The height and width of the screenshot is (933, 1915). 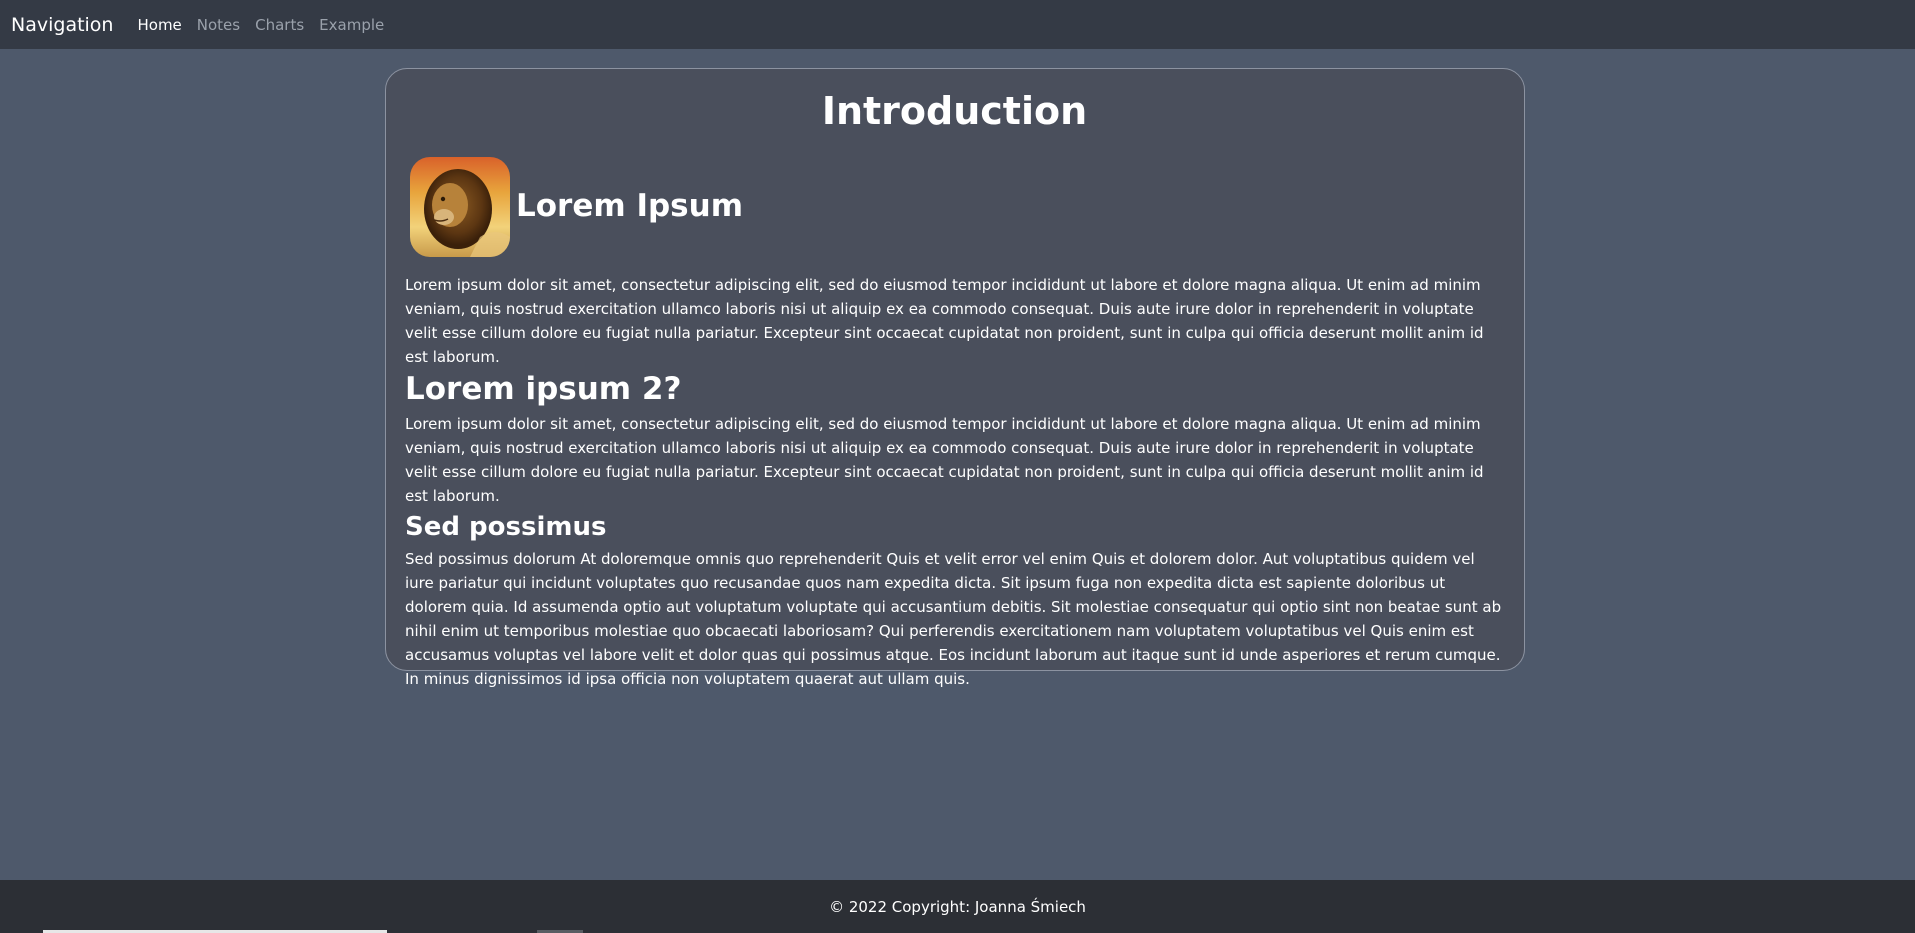 What do you see at coordinates (954, 111) in the screenshot?
I see `page-title: Introduction` at bounding box center [954, 111].